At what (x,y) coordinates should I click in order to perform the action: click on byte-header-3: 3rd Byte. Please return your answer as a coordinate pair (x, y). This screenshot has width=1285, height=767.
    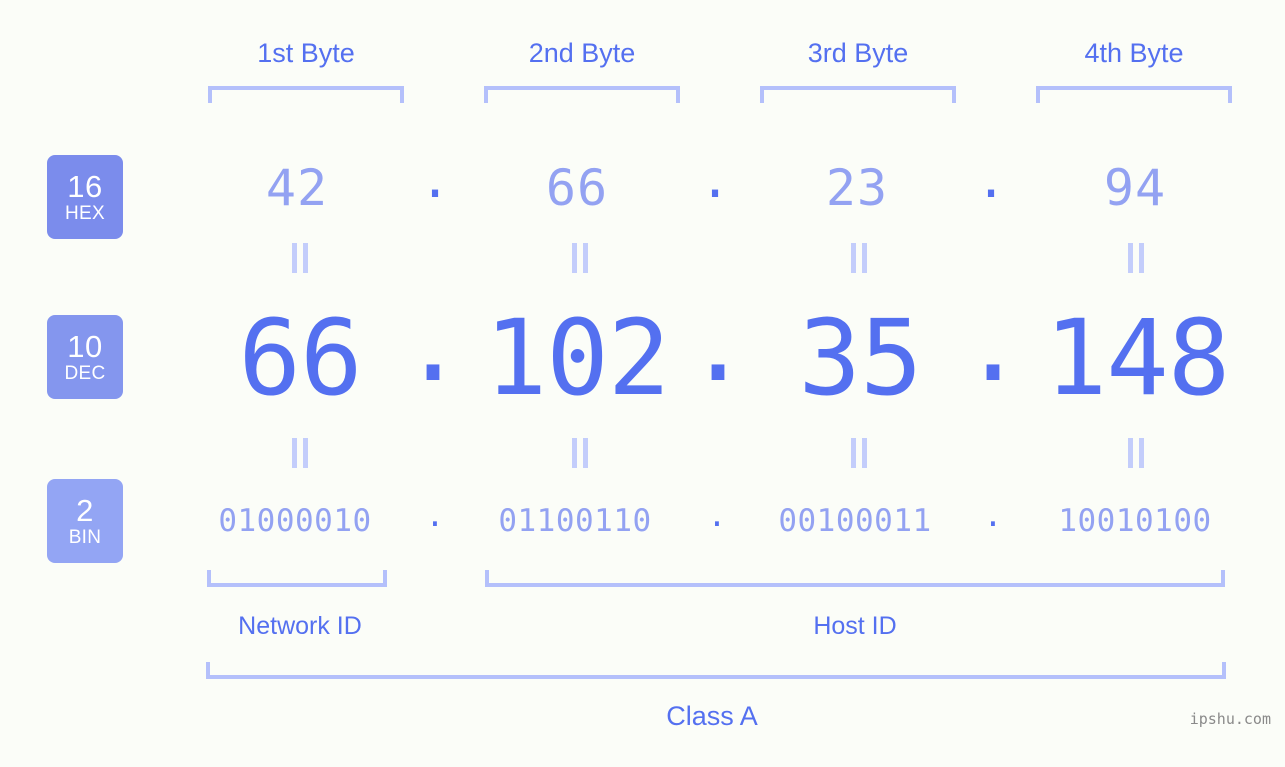
    Looking at the image, I should click on (858, 53).